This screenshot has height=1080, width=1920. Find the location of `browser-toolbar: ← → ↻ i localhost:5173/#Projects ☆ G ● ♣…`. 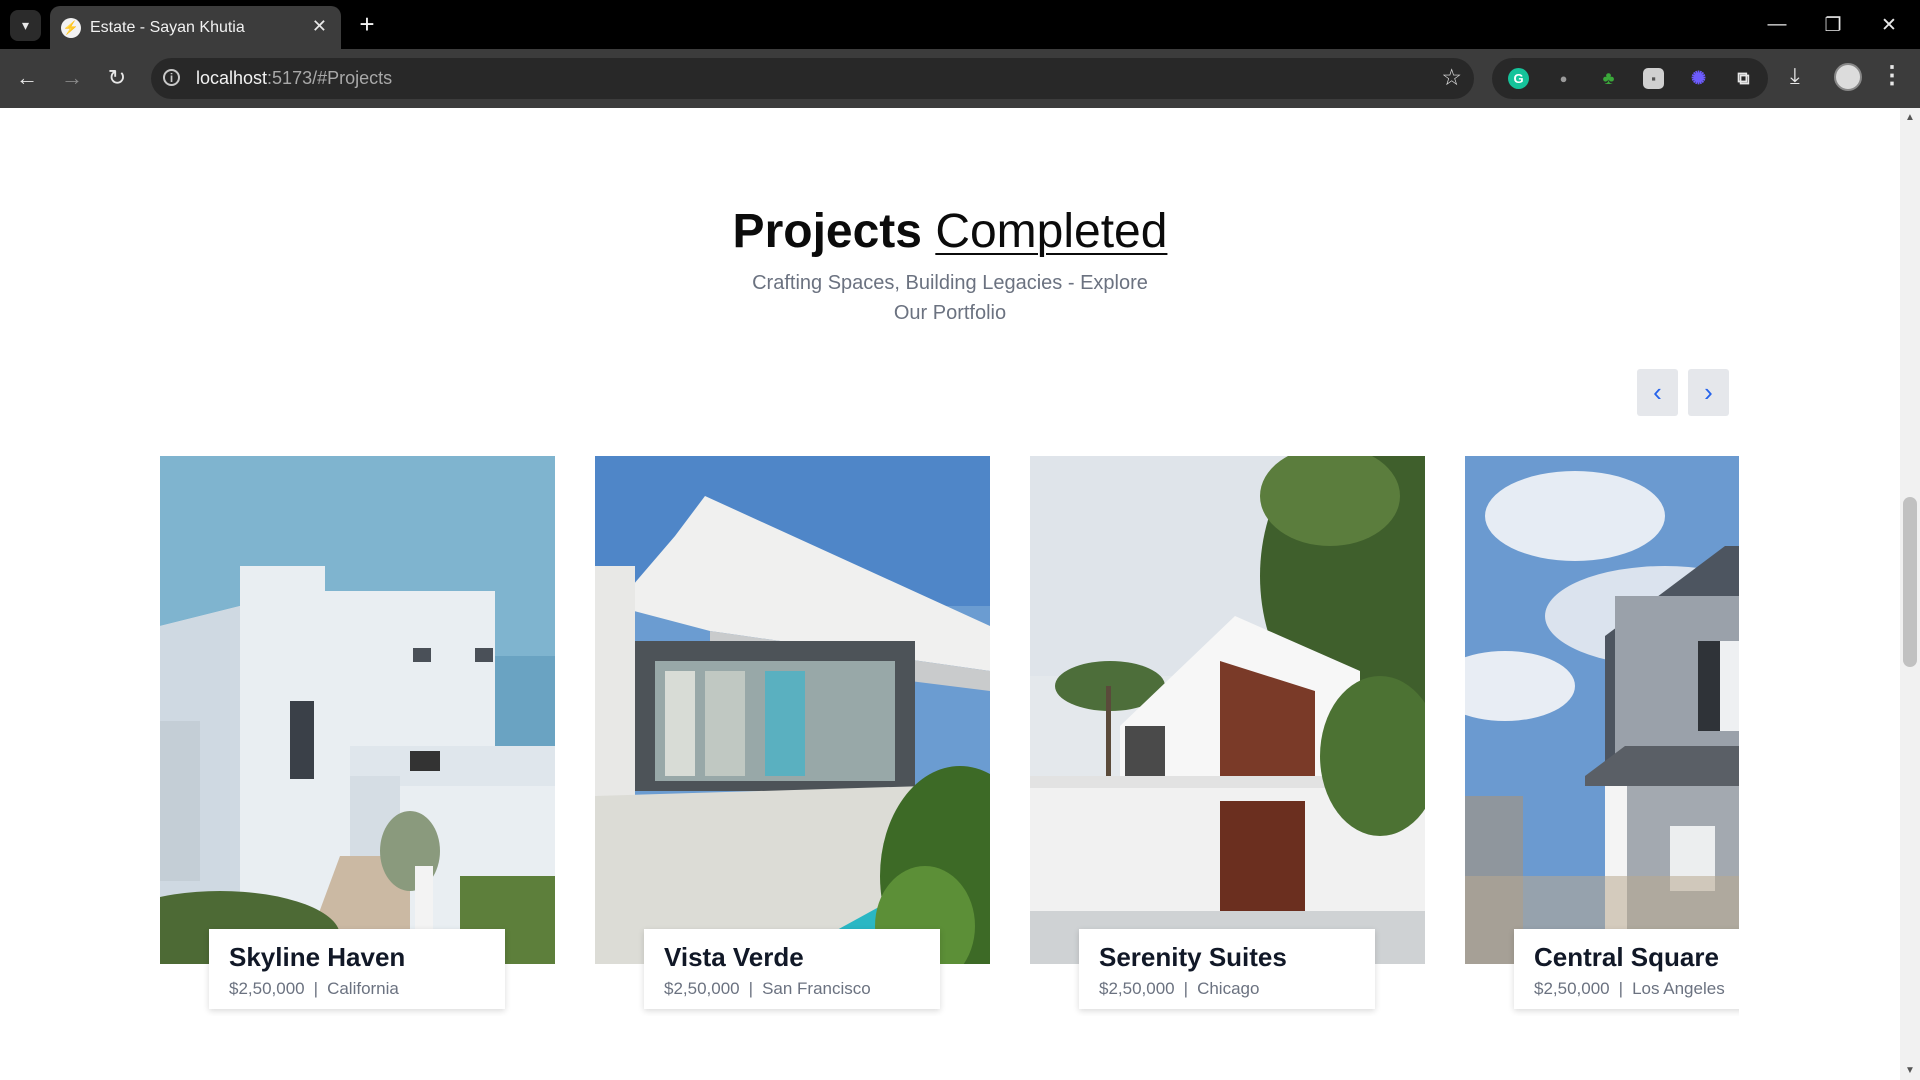

browser-toolbar: ← → ↻ i localhost:5173/#Projects ☆ G ● ♣… is located at coordinates (960, 78).